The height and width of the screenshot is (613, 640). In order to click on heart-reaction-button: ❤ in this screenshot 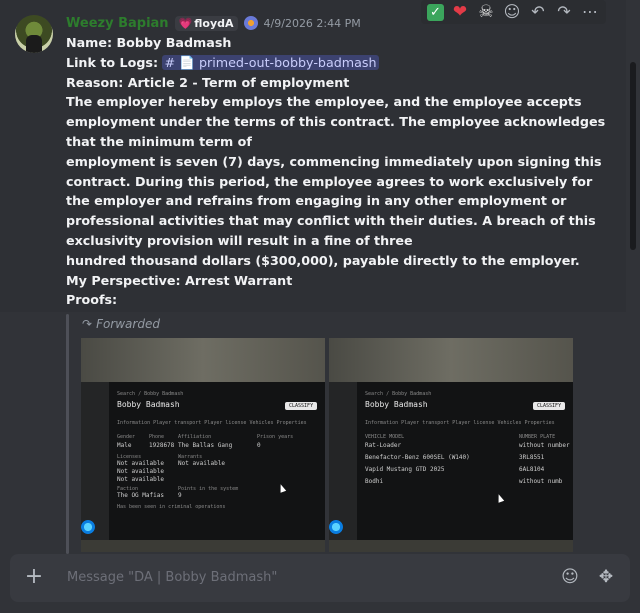, I will do `click(460, 12)`.